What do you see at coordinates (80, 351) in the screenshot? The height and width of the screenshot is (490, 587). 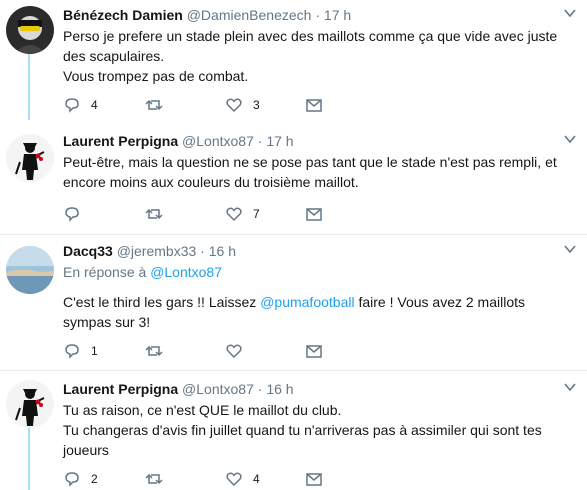 I see `reply-button: 1` at bounding box center [80, 351].